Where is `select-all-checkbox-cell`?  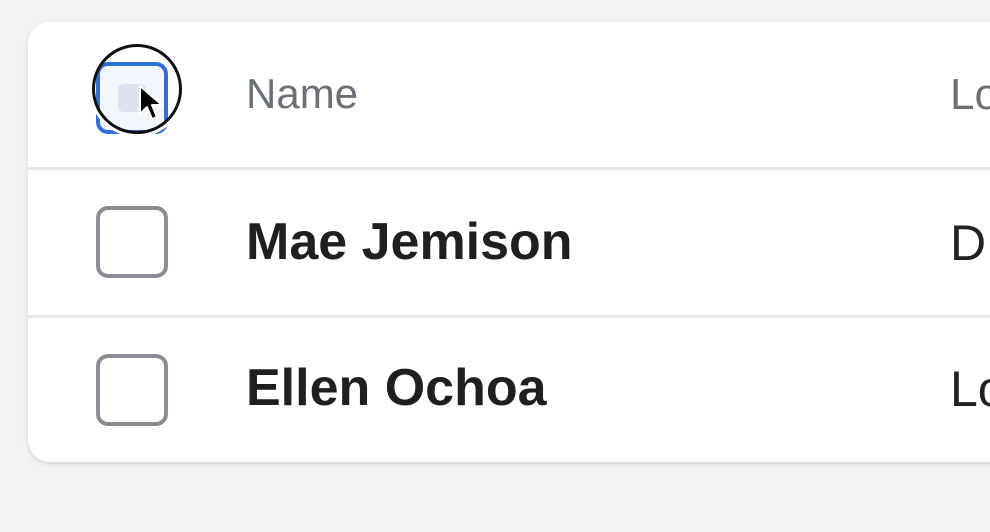
select-all-checkbox-cell is located at coordinates (137, 89).